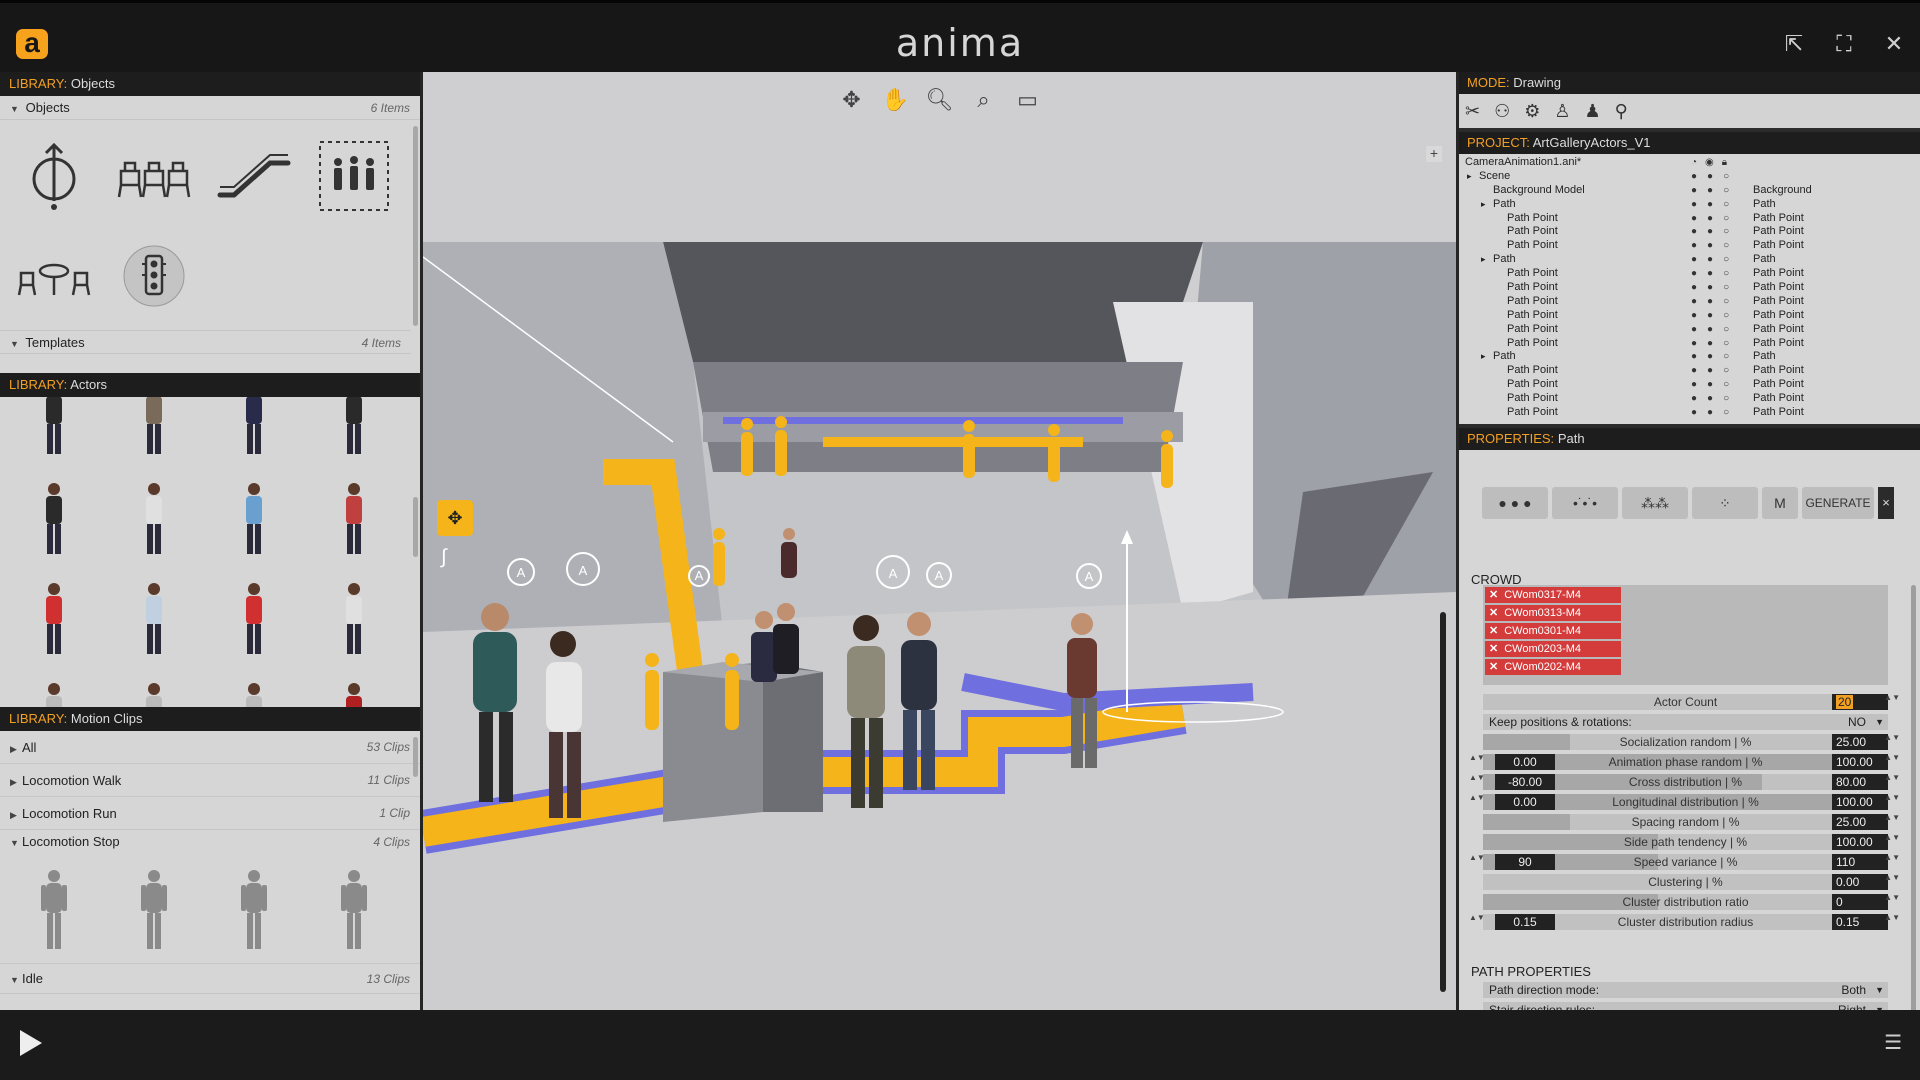  I want to click on object-rotate-path, so click(54, 176).